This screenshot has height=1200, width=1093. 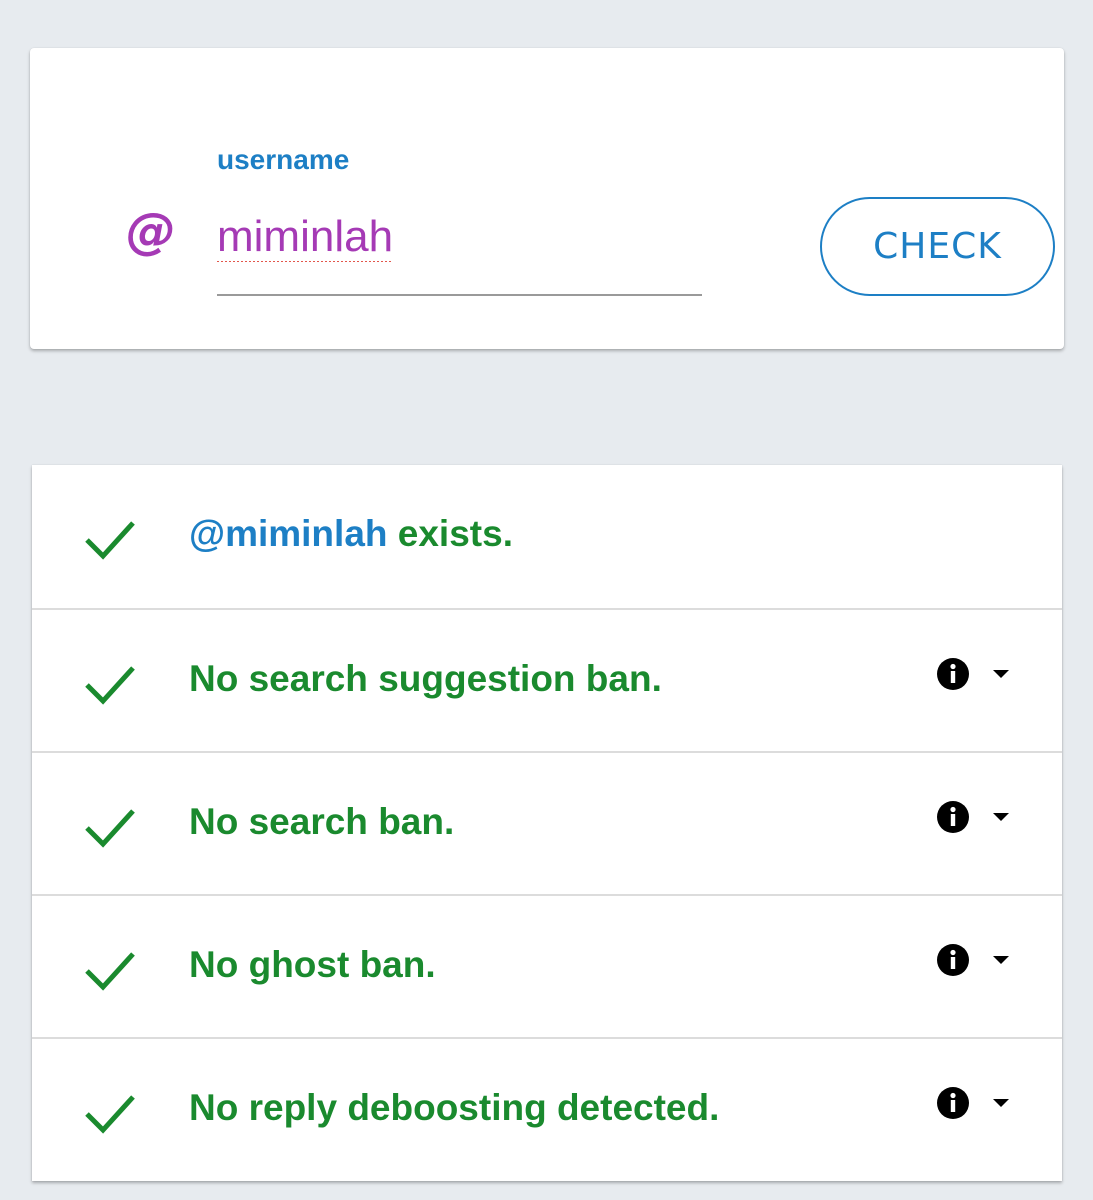 I want to click on username-field, so click(x=459, y=252).